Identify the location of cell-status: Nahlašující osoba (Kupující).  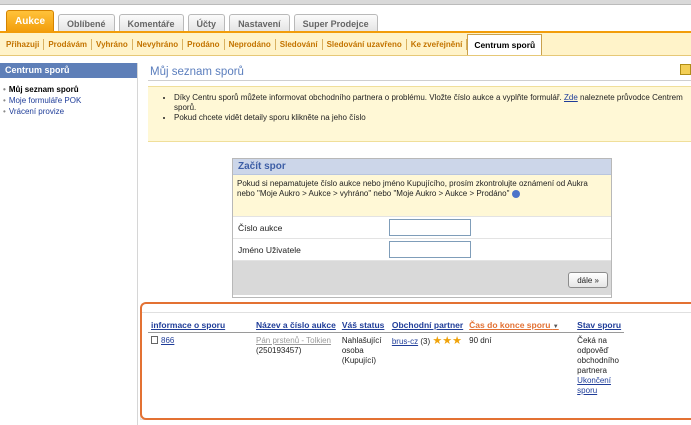
(361, 350).